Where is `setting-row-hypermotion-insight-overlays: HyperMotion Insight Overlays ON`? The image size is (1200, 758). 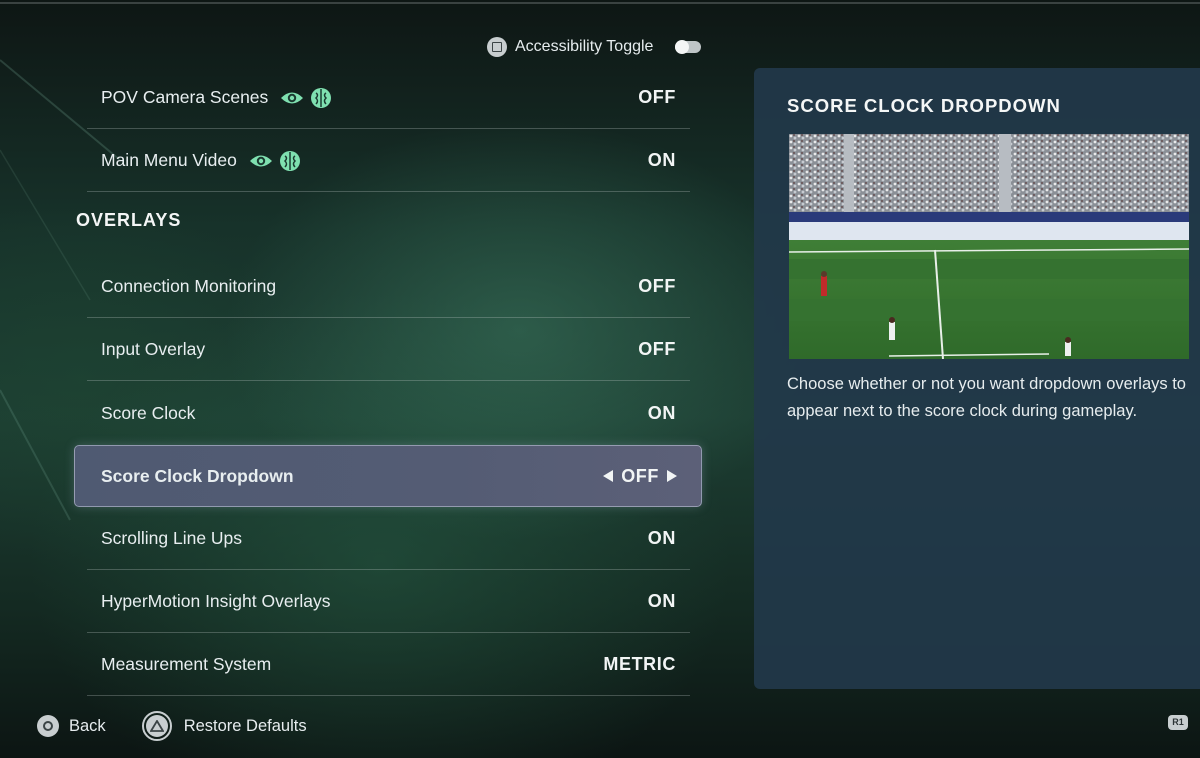
setting-row-hypermotion-insight-overlays: HyperMotion Insight Overlays ON is located at coordinates (388, 602).